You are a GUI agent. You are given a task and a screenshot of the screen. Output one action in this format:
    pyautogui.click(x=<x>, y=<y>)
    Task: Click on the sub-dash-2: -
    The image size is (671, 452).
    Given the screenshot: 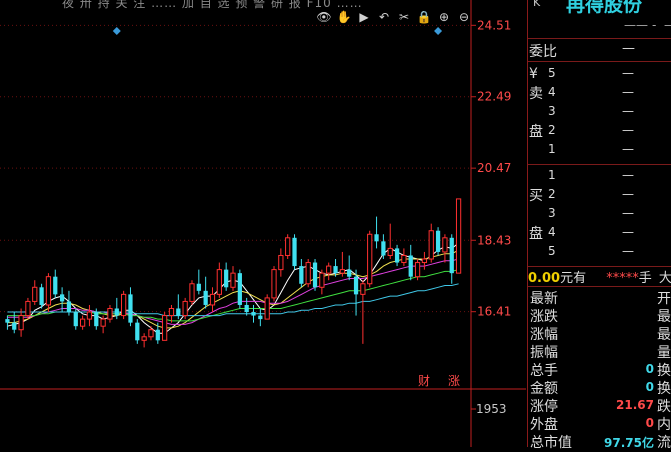 What is the action you would take?
    pyautogui.click(x=654, y=25)
    